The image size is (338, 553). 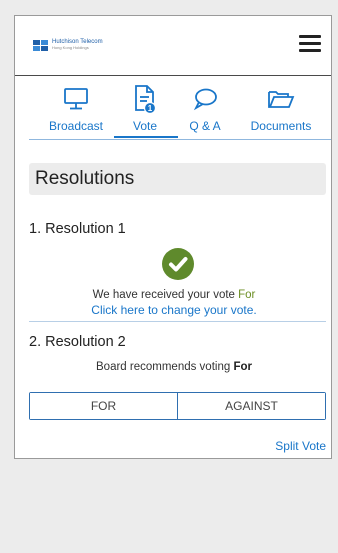 I want to click on vote-options: FOR AGAINST, so click(x=177, y=406).